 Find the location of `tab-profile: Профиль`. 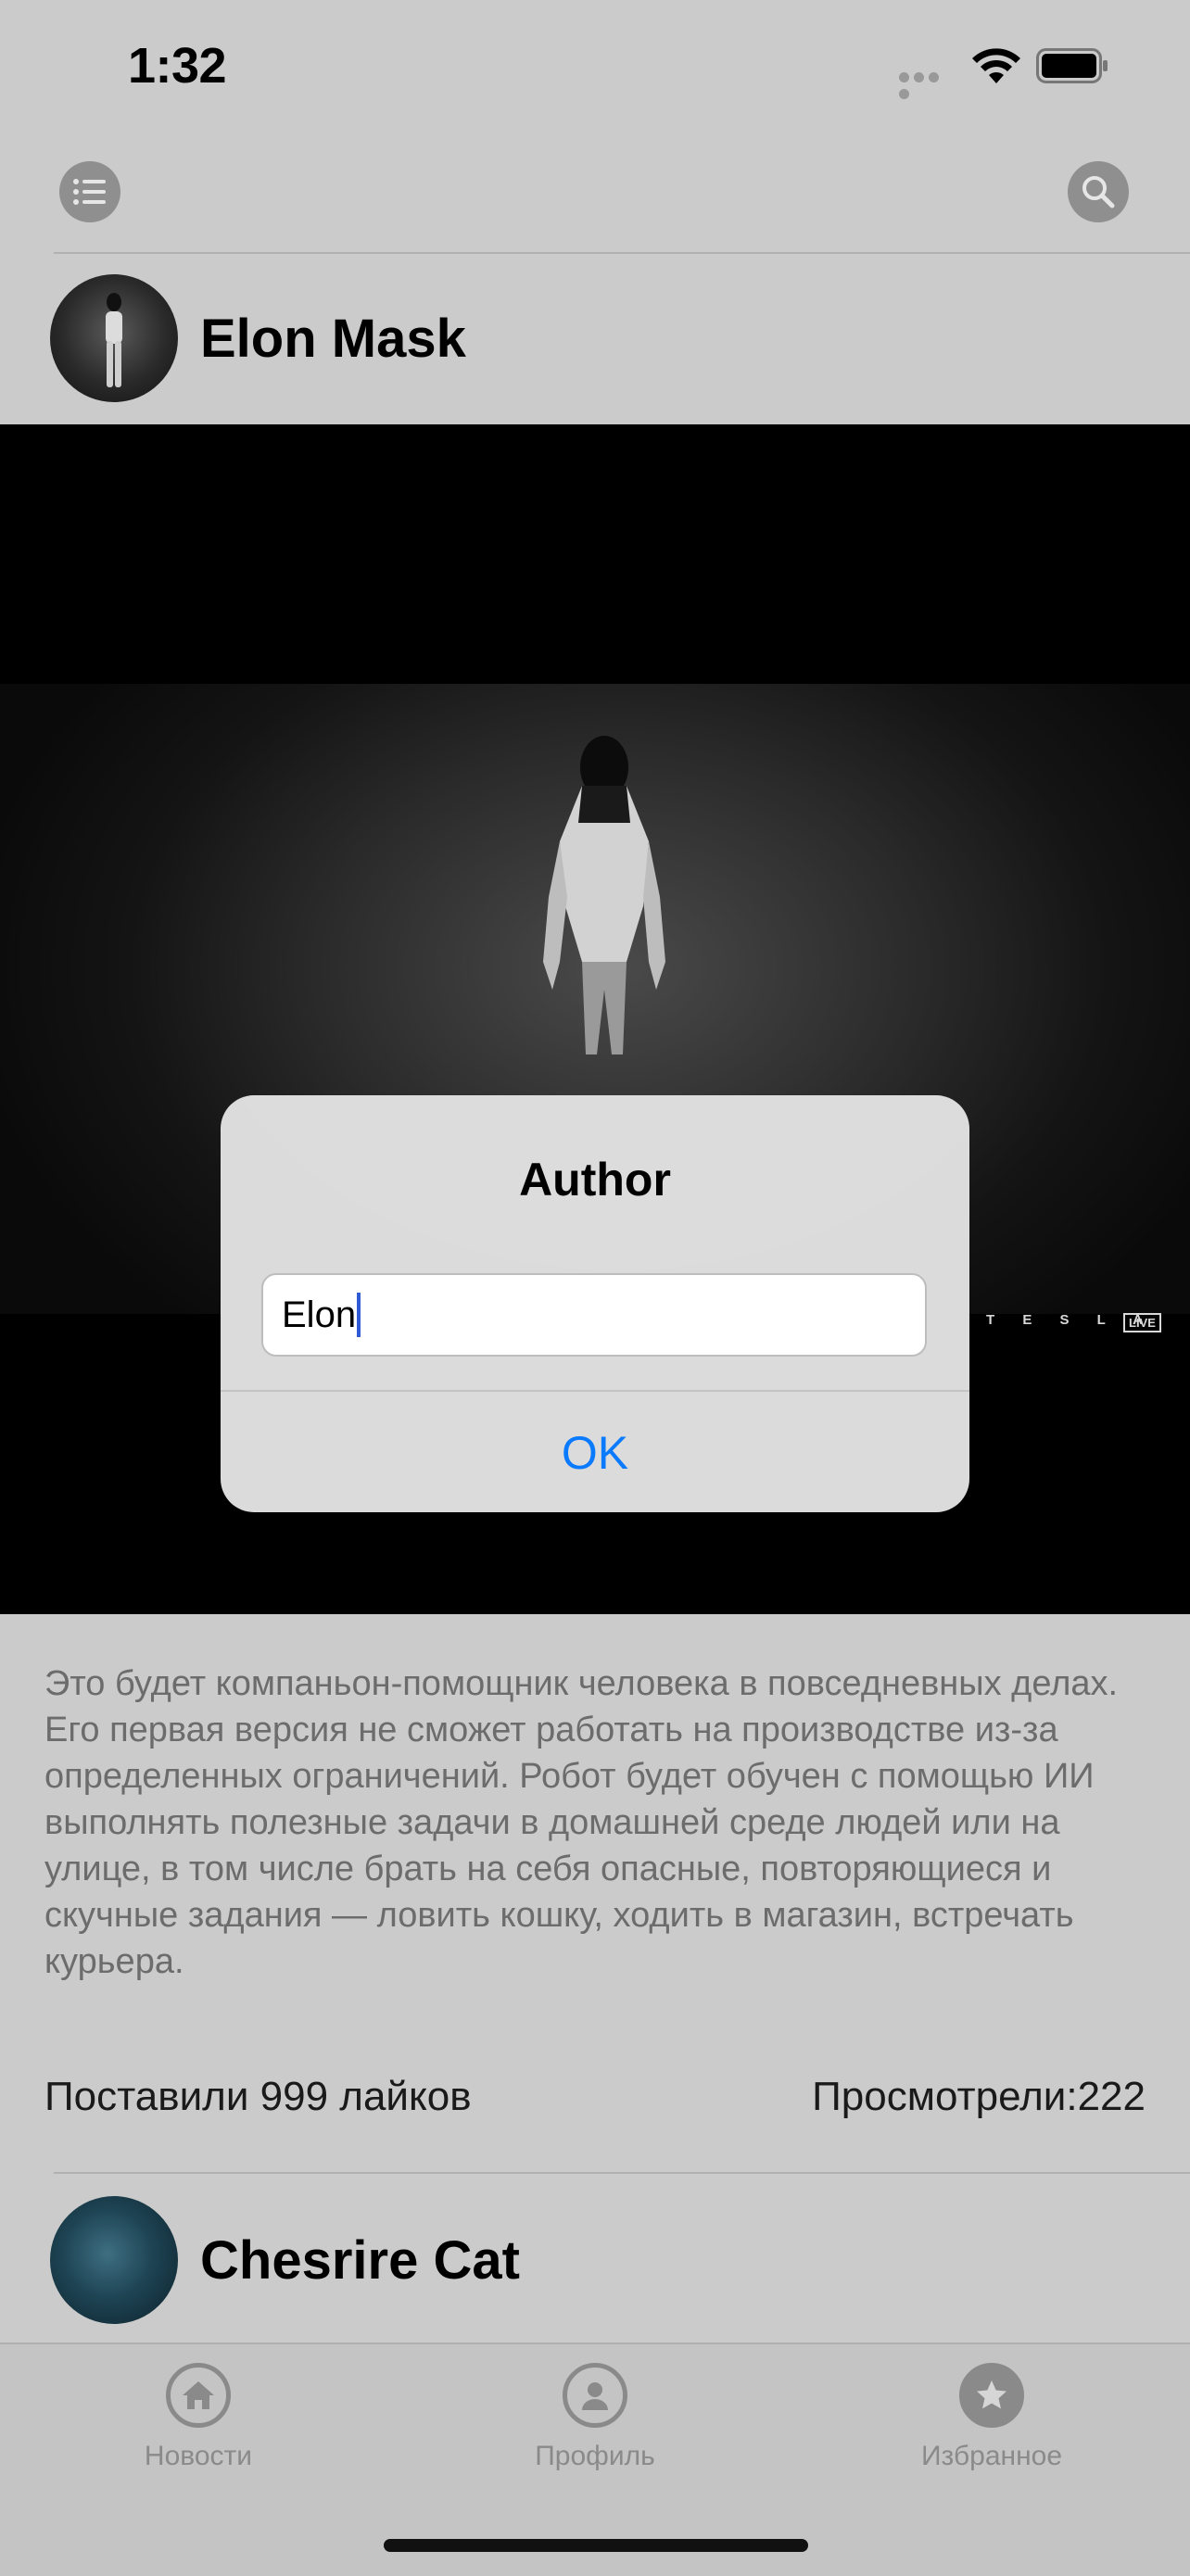

tab-profile: Профиль is located at coordinates (595, 2417).